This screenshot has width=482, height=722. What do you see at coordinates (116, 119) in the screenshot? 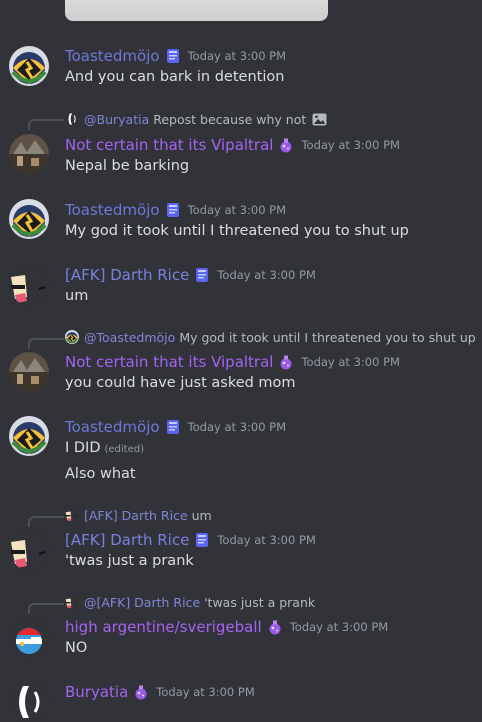
I see `reply-author: @Buryatia` at bounding box center [116, 119].